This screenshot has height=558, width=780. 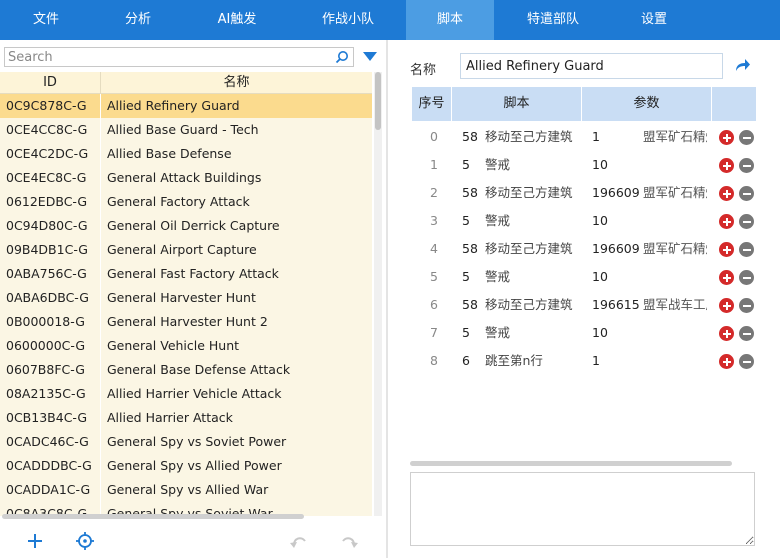 What do you see at coordinates (584, 249) in the screenshot?
I see `action-row: 4 58 移动至己方建筑 196609盟军矿石精炼厂` at bounding box center [584, 249].